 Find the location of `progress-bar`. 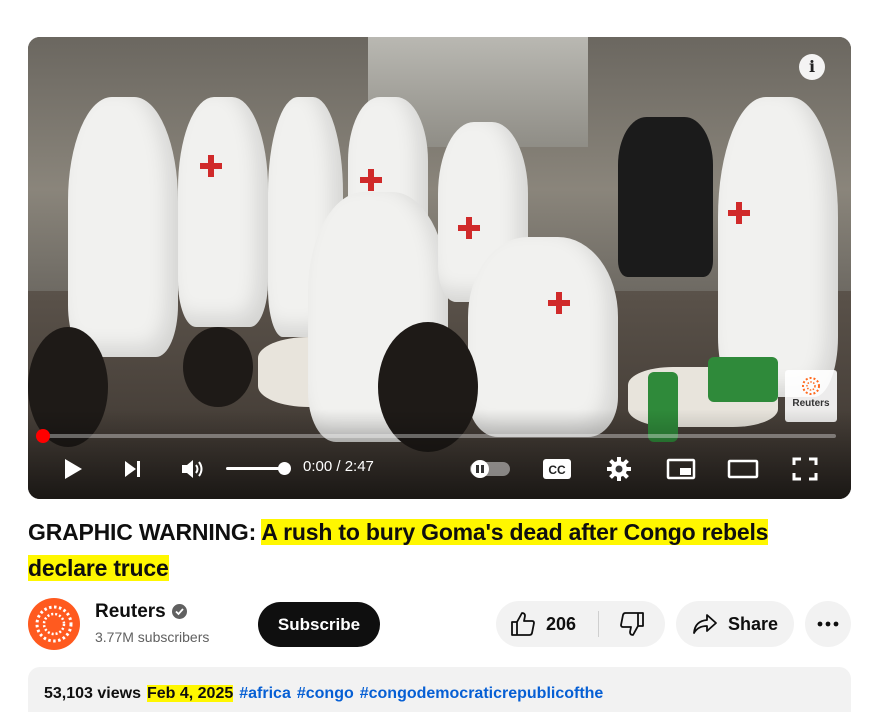

progress-bar is located at coordinates (436, 436).